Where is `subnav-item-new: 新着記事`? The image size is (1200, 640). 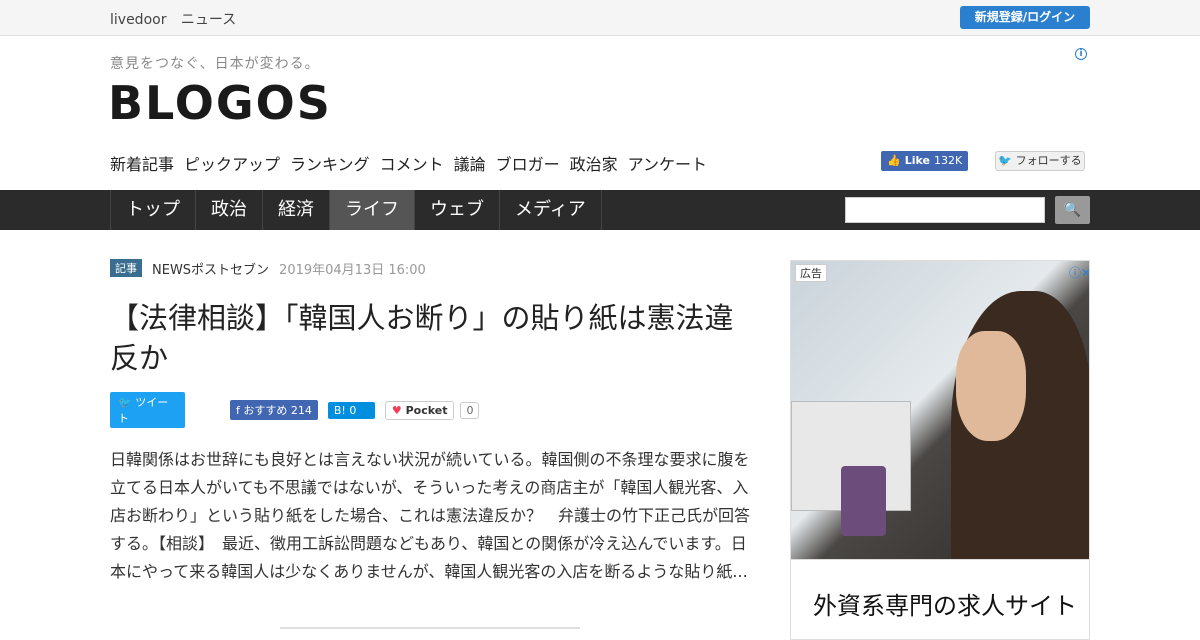
subnav-item-new: 新着記事 is located at coordinates (142, 163).